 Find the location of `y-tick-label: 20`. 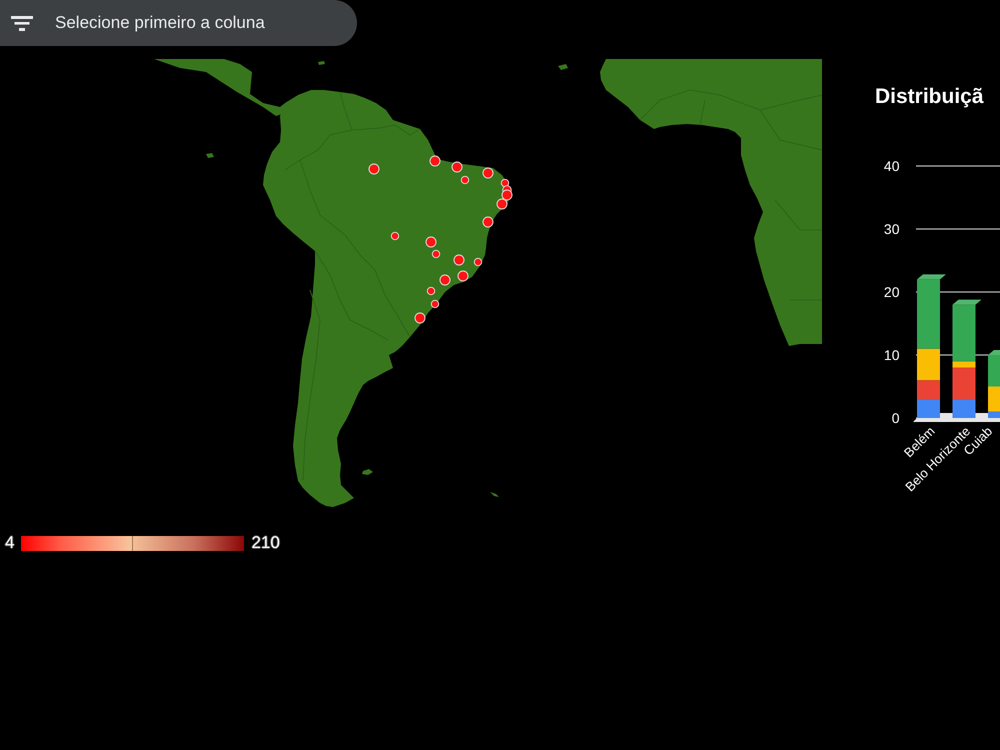

y-tick-label: 20 is located at coordinates (892, 292).